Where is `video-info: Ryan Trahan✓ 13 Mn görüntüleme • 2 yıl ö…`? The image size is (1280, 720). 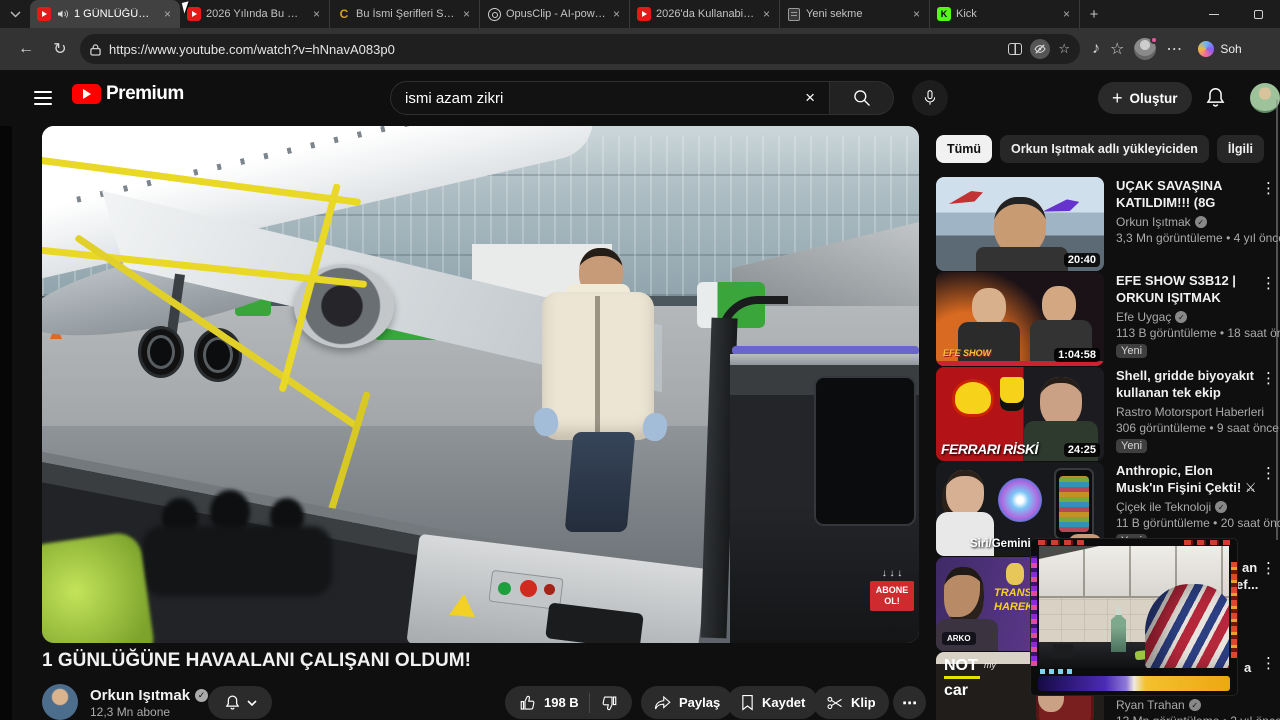
video-info: Ryan Trahan✓ 13 Mn görüntüleme • 2 yıl ö… is located at coordinates (1198, 707).